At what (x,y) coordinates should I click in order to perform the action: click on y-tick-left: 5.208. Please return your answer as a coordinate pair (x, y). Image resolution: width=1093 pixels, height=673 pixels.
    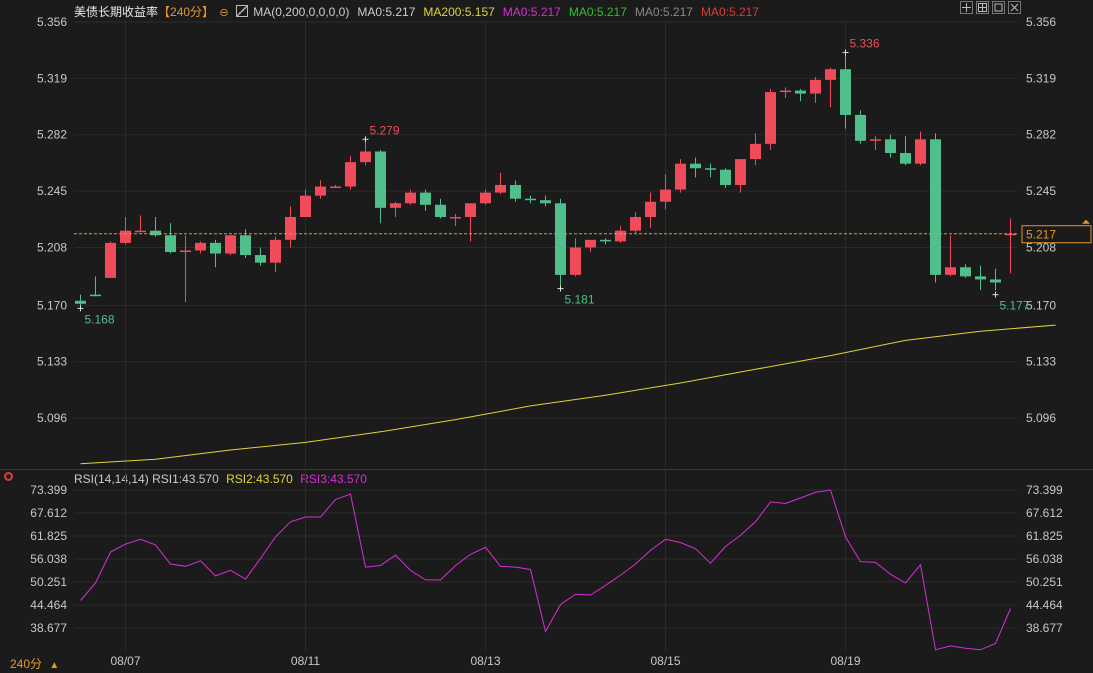
    Looking at the image, I should click on (52, 247).